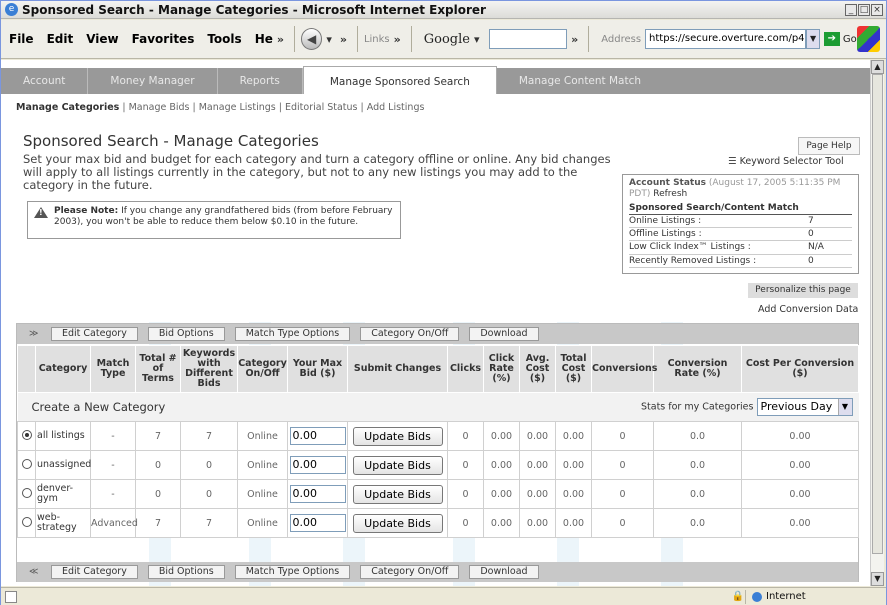  Describe the element at coordinates (153, 81) in the screenshot. I see `tab-money-manager: Money Manager` at that location.